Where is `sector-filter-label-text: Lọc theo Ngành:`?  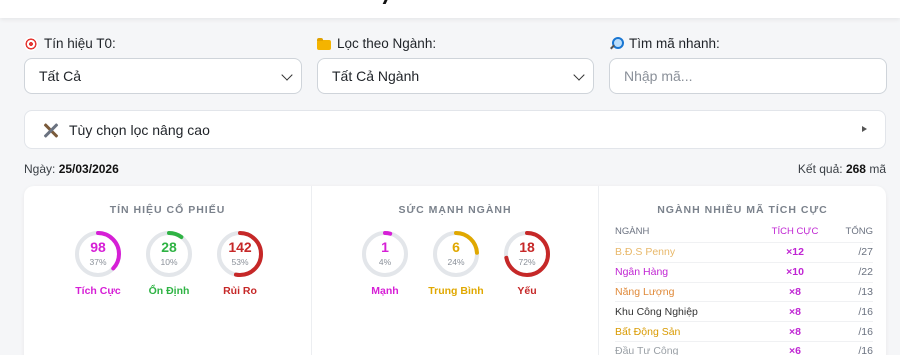
sector-filter-label-text: Lọc theo Ngành: is located at coordinates (387, 43).